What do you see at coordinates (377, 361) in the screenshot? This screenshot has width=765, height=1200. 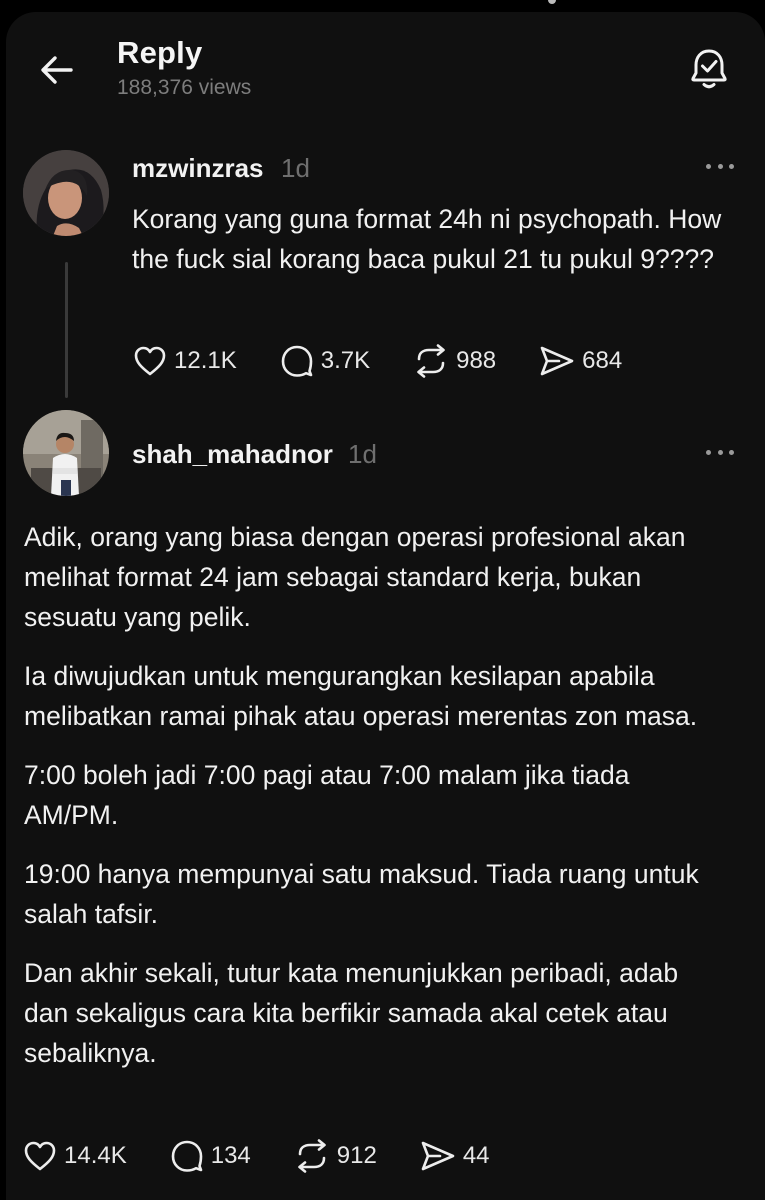 I see `post-actions: 12.1K 3.7K 988 684` at bounding box center [377, 361].